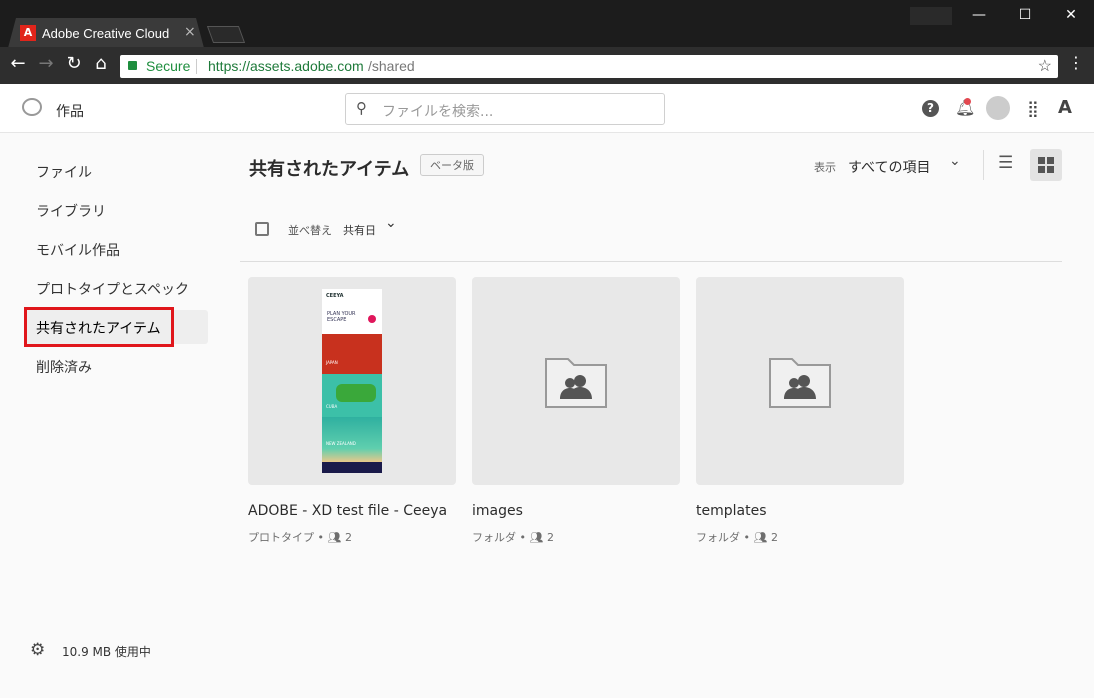 The height and width of the screenshot is (698, 1094). I want to click on gear-icon: ⚙, so click(37, 650).